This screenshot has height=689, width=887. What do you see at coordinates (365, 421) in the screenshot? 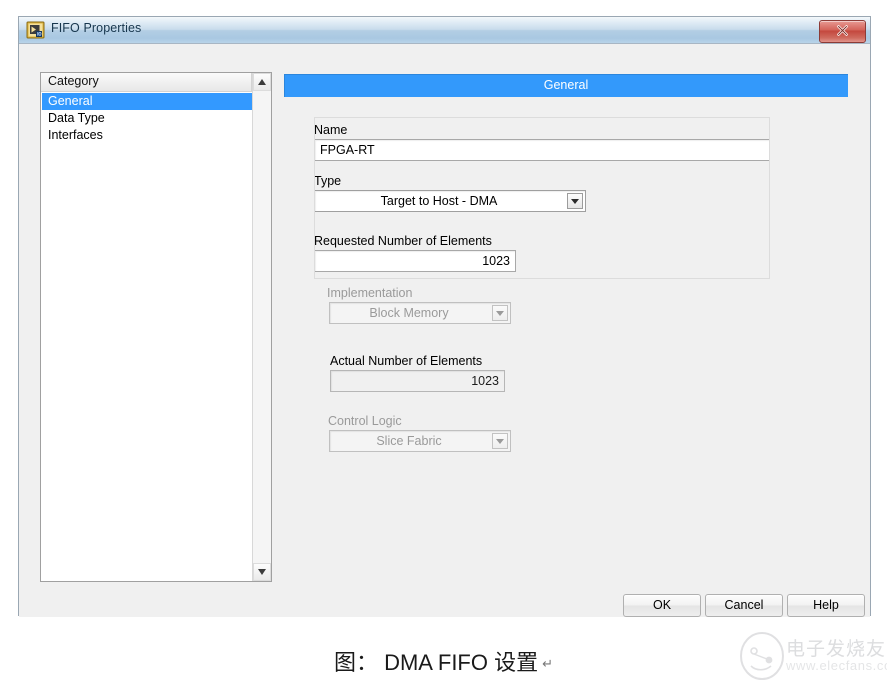
I see `control-logic-label: Control Logic` at bounding box center [365, 421].